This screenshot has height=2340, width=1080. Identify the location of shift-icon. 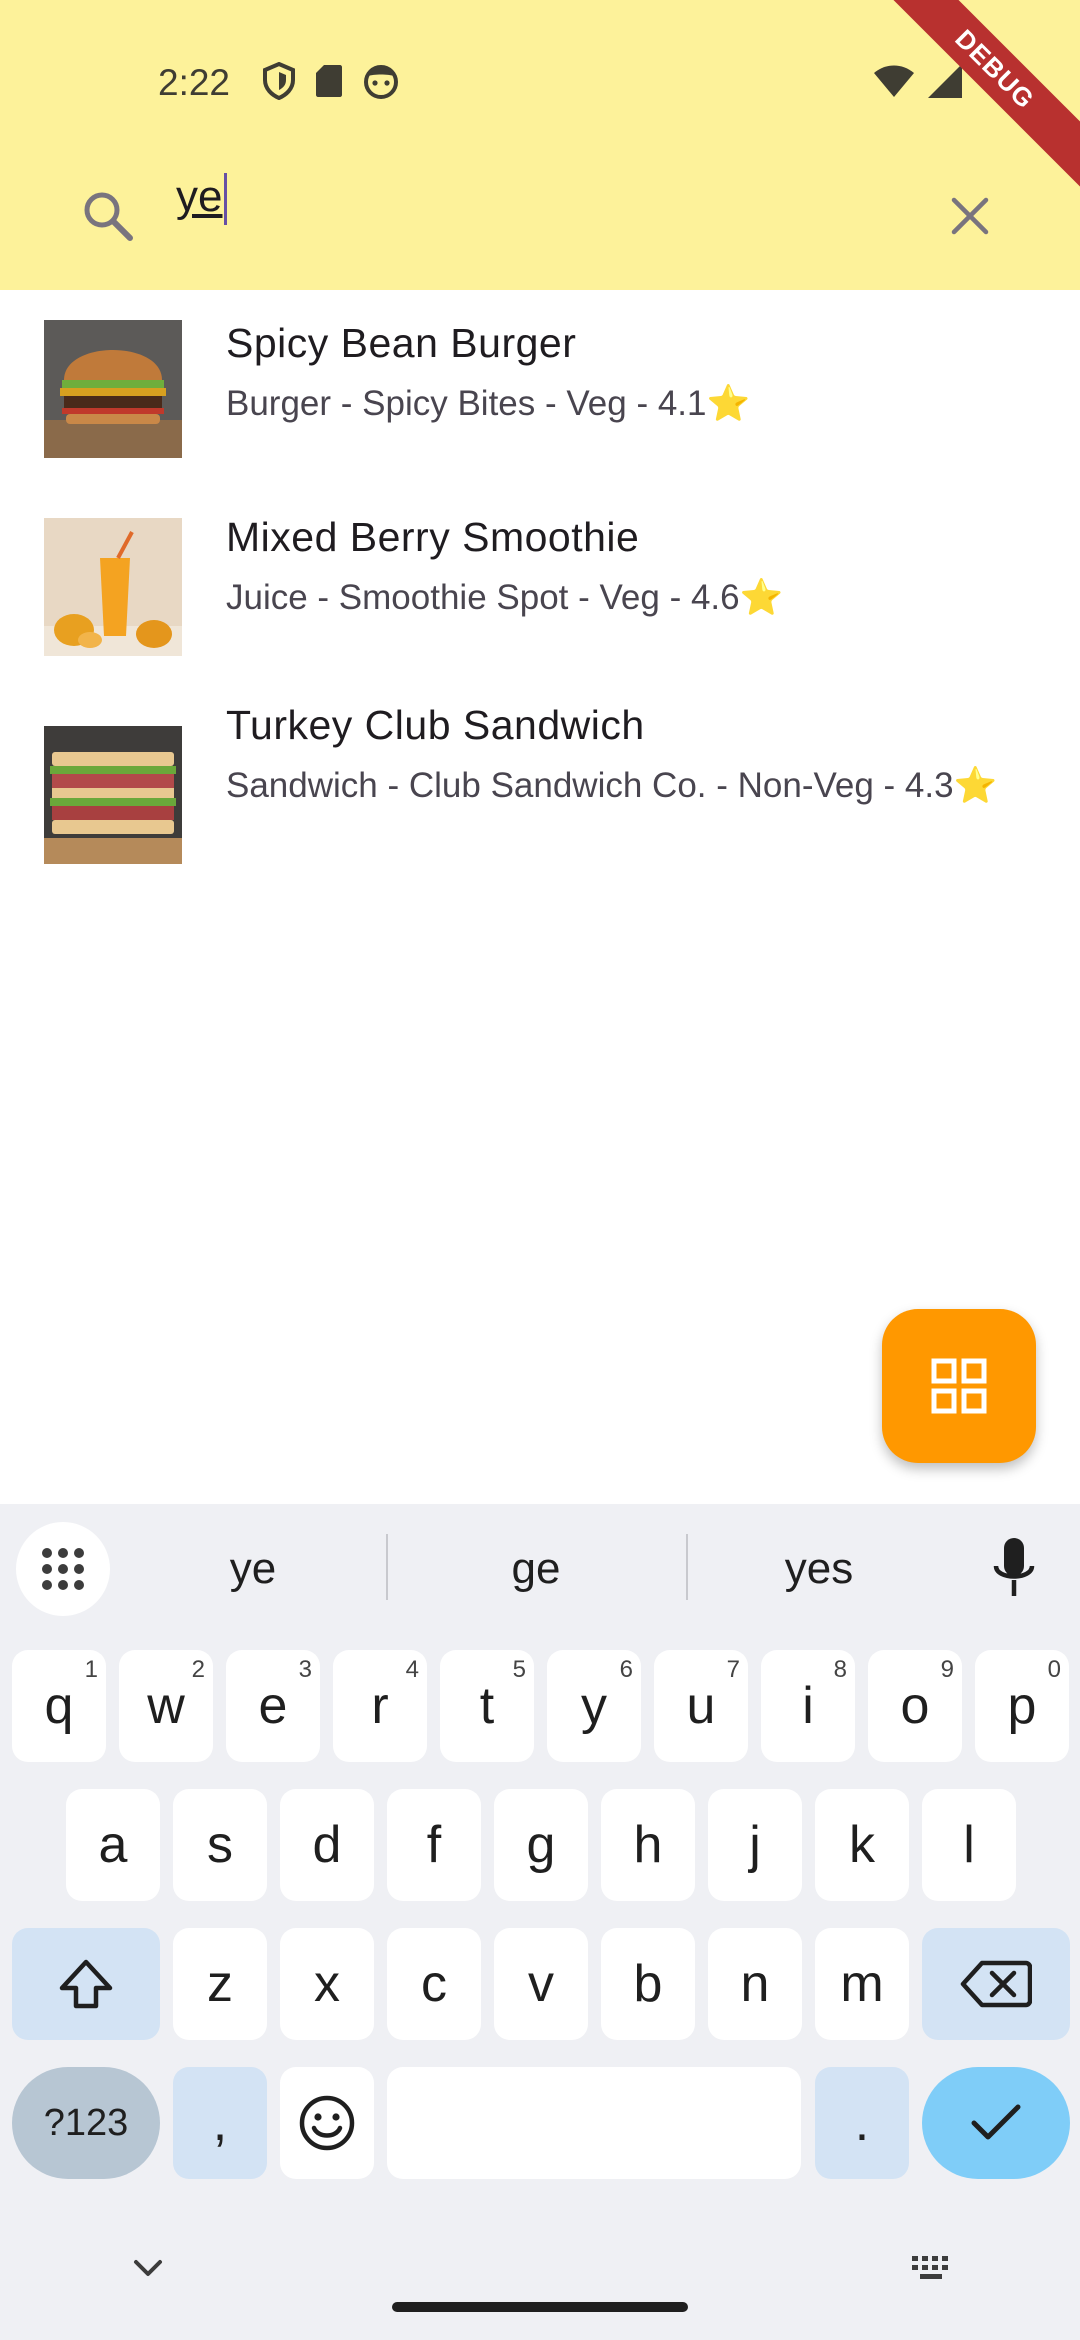
(86, 1984).